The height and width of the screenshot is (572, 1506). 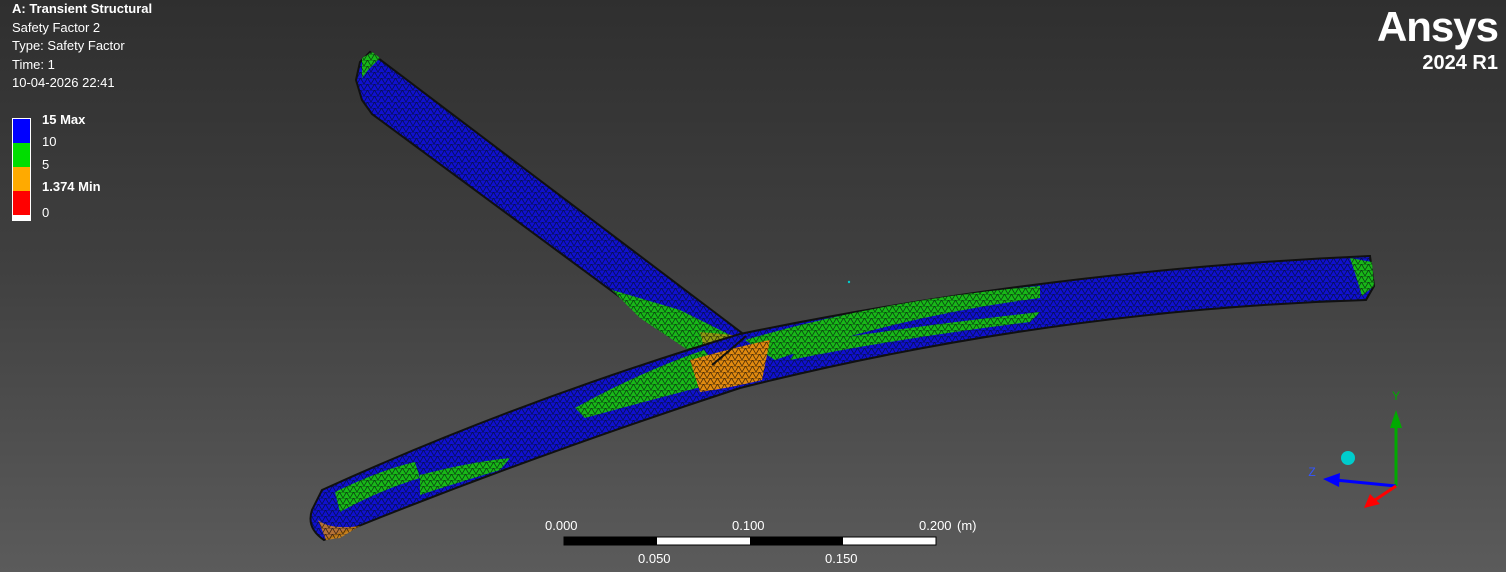 What do you see at coordinates (1311, 472) in the screenshot?
I see `z-axis-label: Z` at bounding box center [1311, 472].